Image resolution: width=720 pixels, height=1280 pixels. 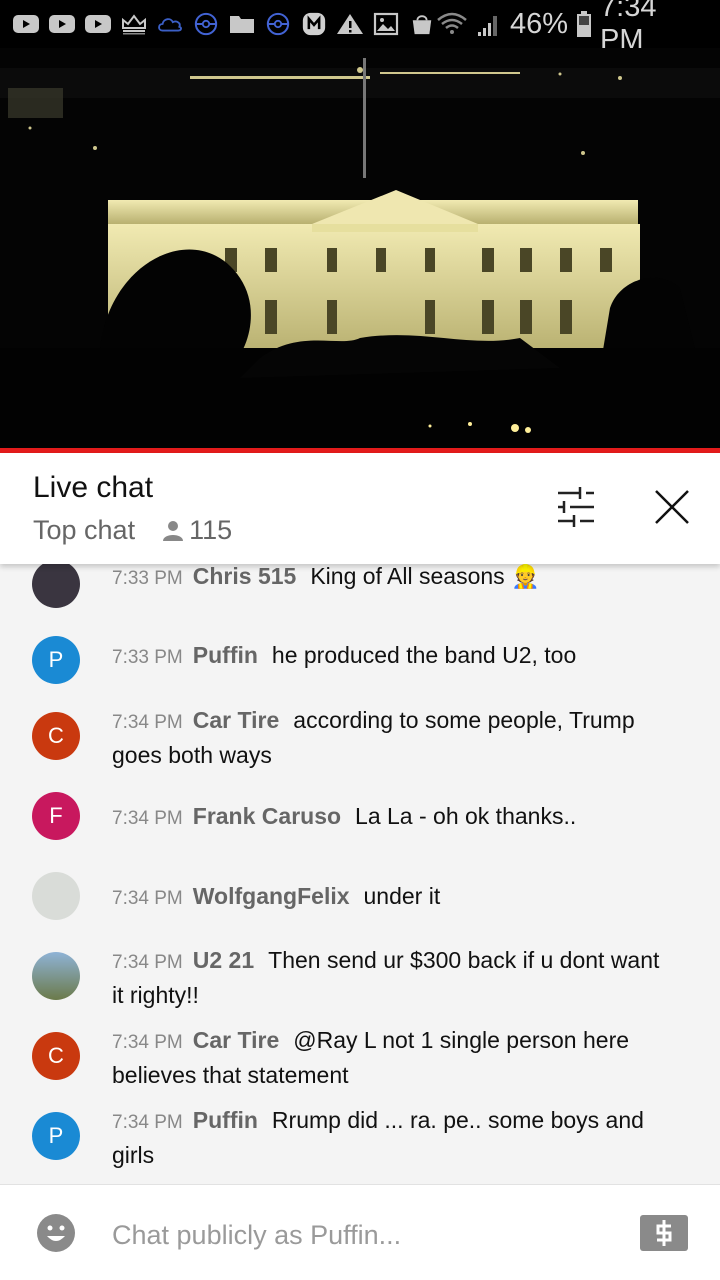 What do you see at coordinates (84, 530) in the screenshot?
I see `chat-mode-label: Top chat` at bounding box center [84, 530].